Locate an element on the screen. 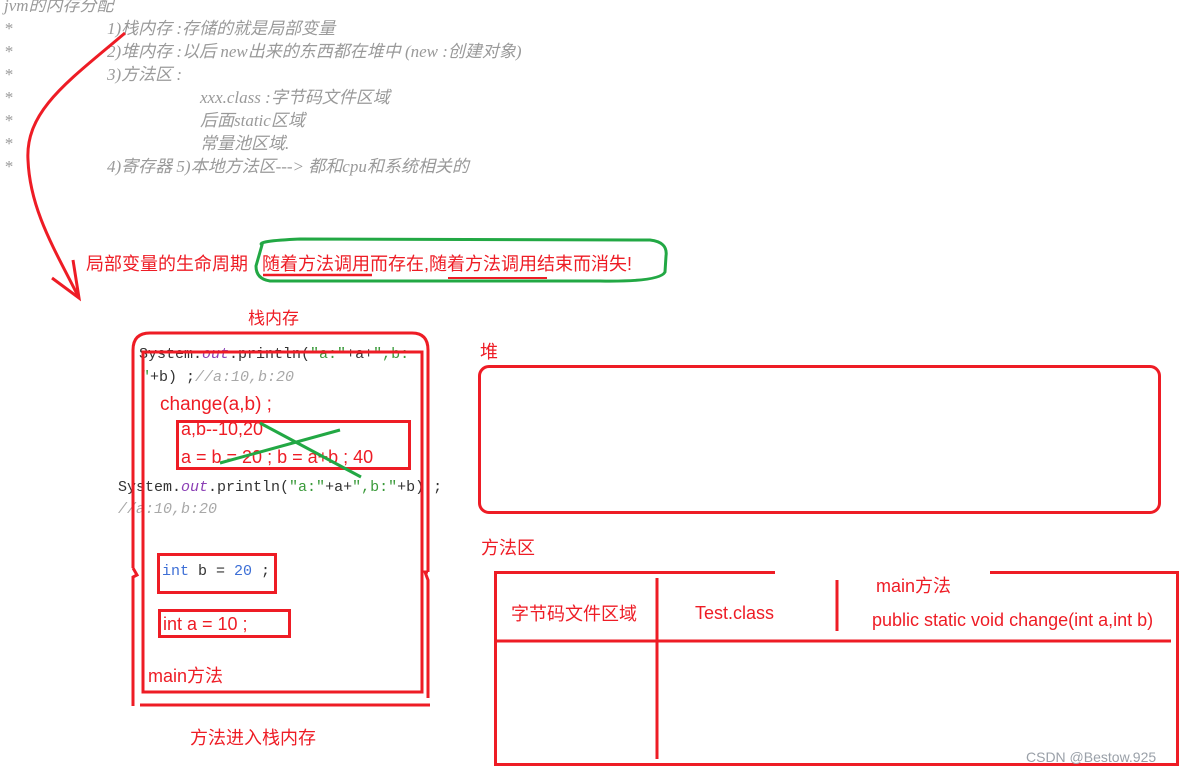 This screenshot has width=1187, height=772. main-frame-box is located at coordinates (282, 522).